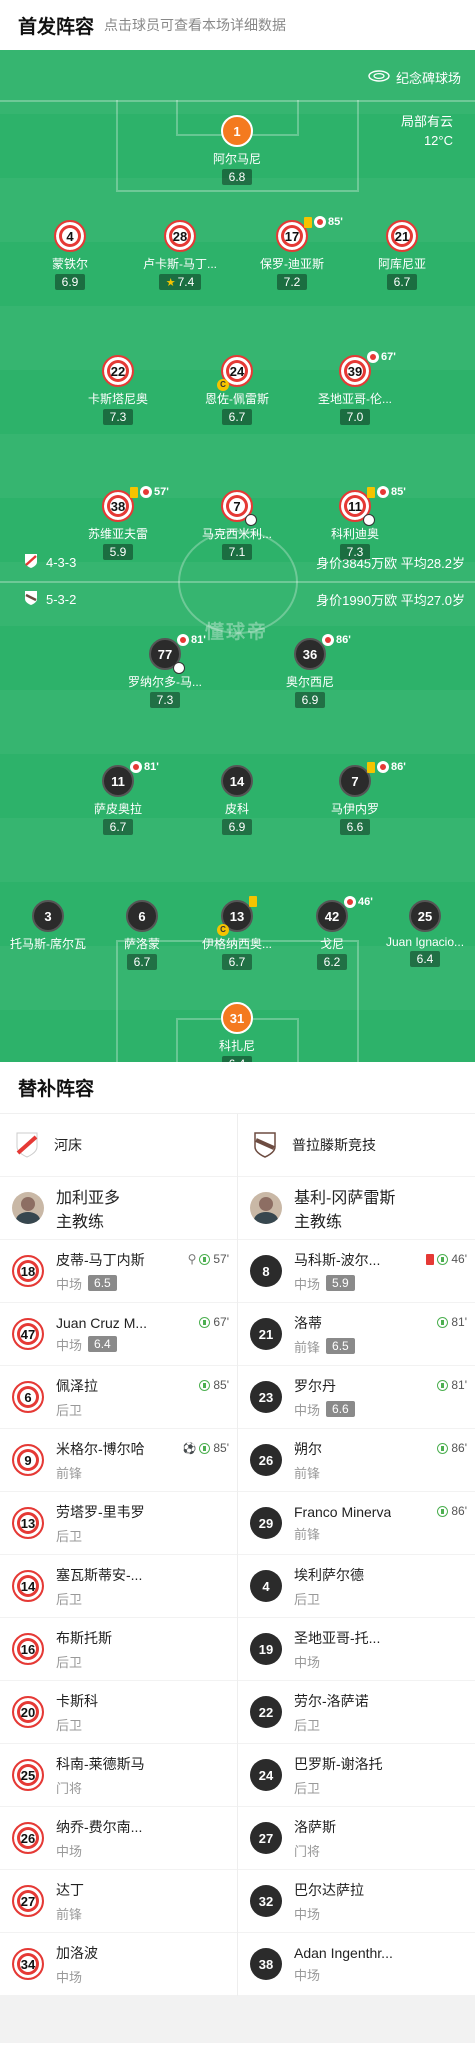  What do you see at coordinates (118, 1208) in the screenshot?
I see `home-coach-row: 加利亚多 主教练` at bounding box center [118, 1208].